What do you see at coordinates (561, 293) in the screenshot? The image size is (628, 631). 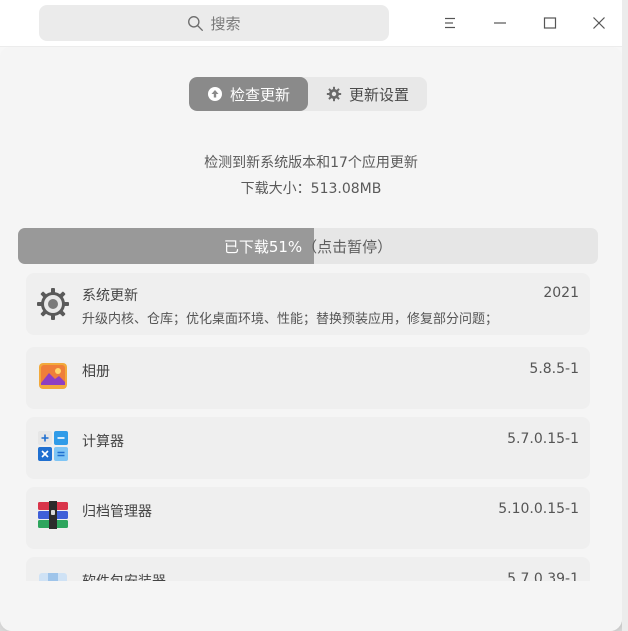 I see `item-version: 2021` at bounding box center [561, 293].